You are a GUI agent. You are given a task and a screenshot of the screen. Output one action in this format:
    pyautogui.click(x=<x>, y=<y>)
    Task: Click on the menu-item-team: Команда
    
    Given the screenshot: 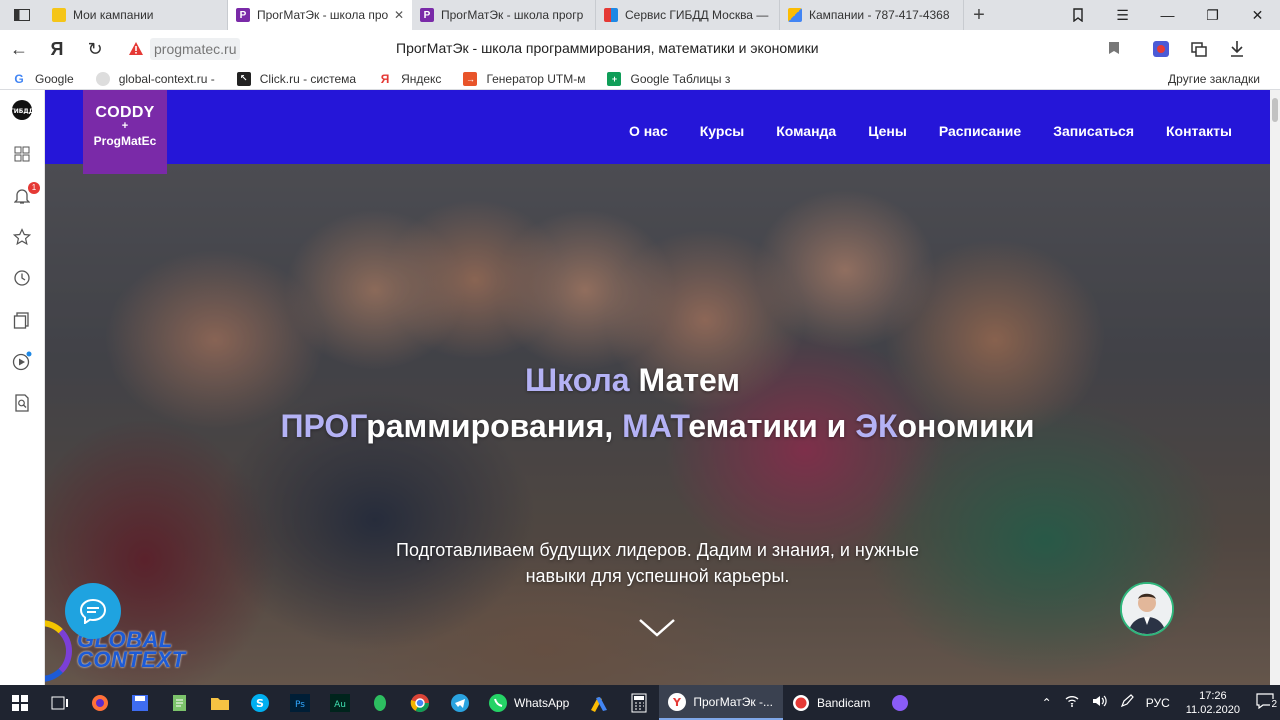 What is the action you would take?
    pyautogui.click(x=806, y=131)
    